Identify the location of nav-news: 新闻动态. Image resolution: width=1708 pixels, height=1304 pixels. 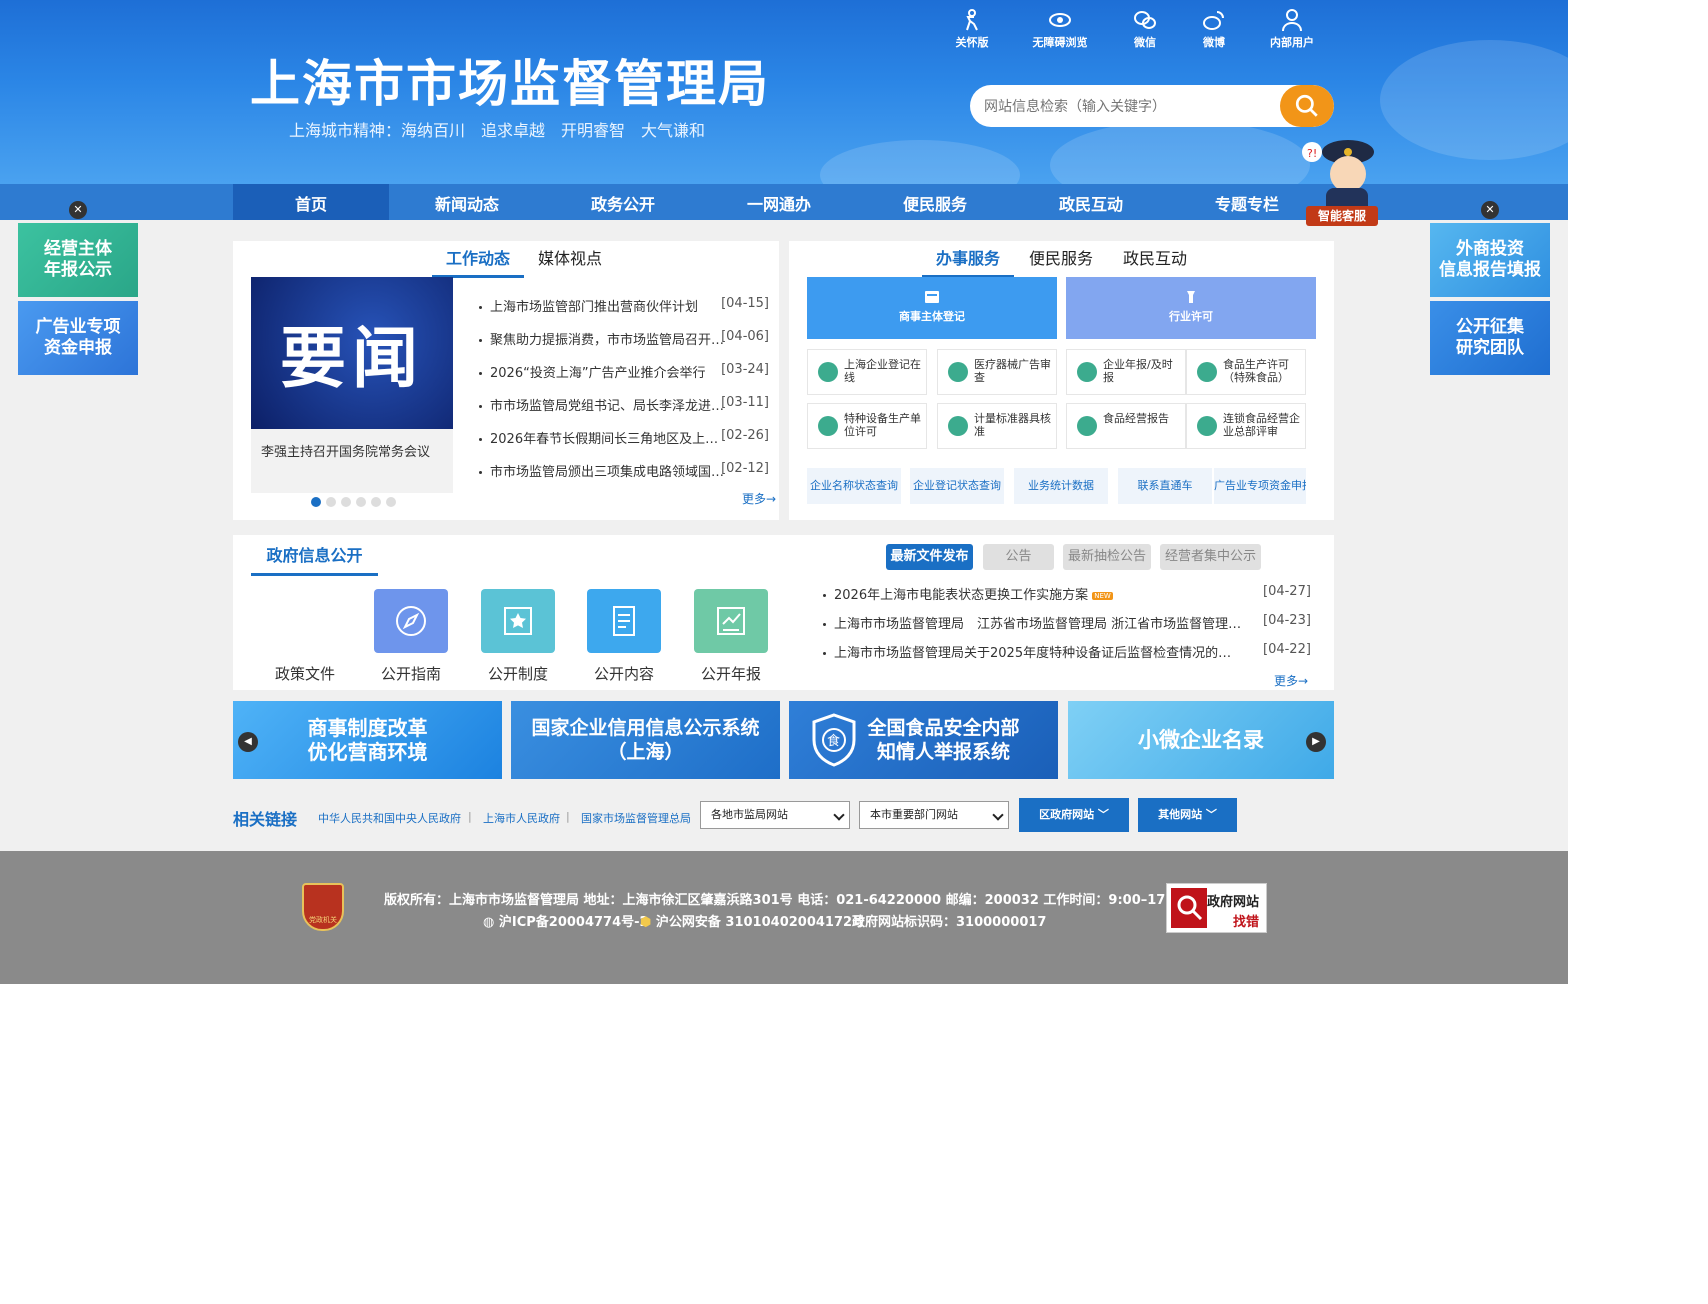
(467, 202).